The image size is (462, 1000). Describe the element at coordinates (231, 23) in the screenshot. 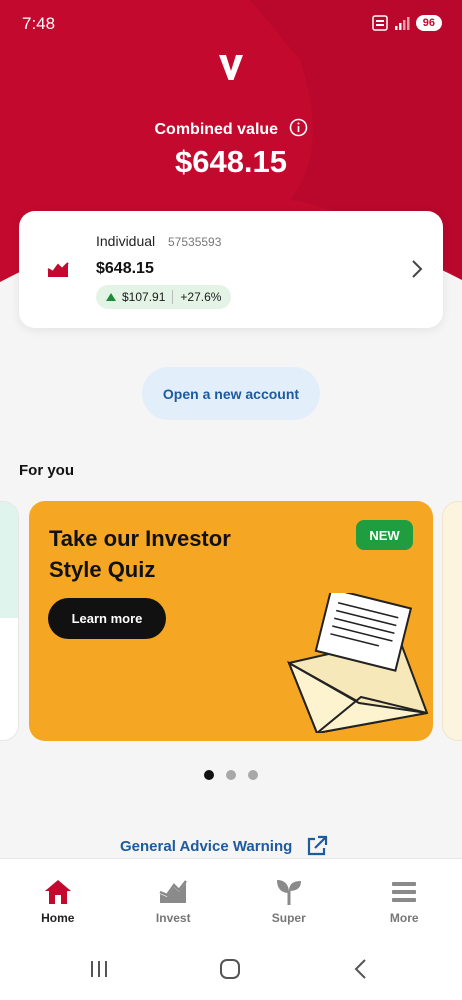

I see `status-bar: 7:48 96` at that location.